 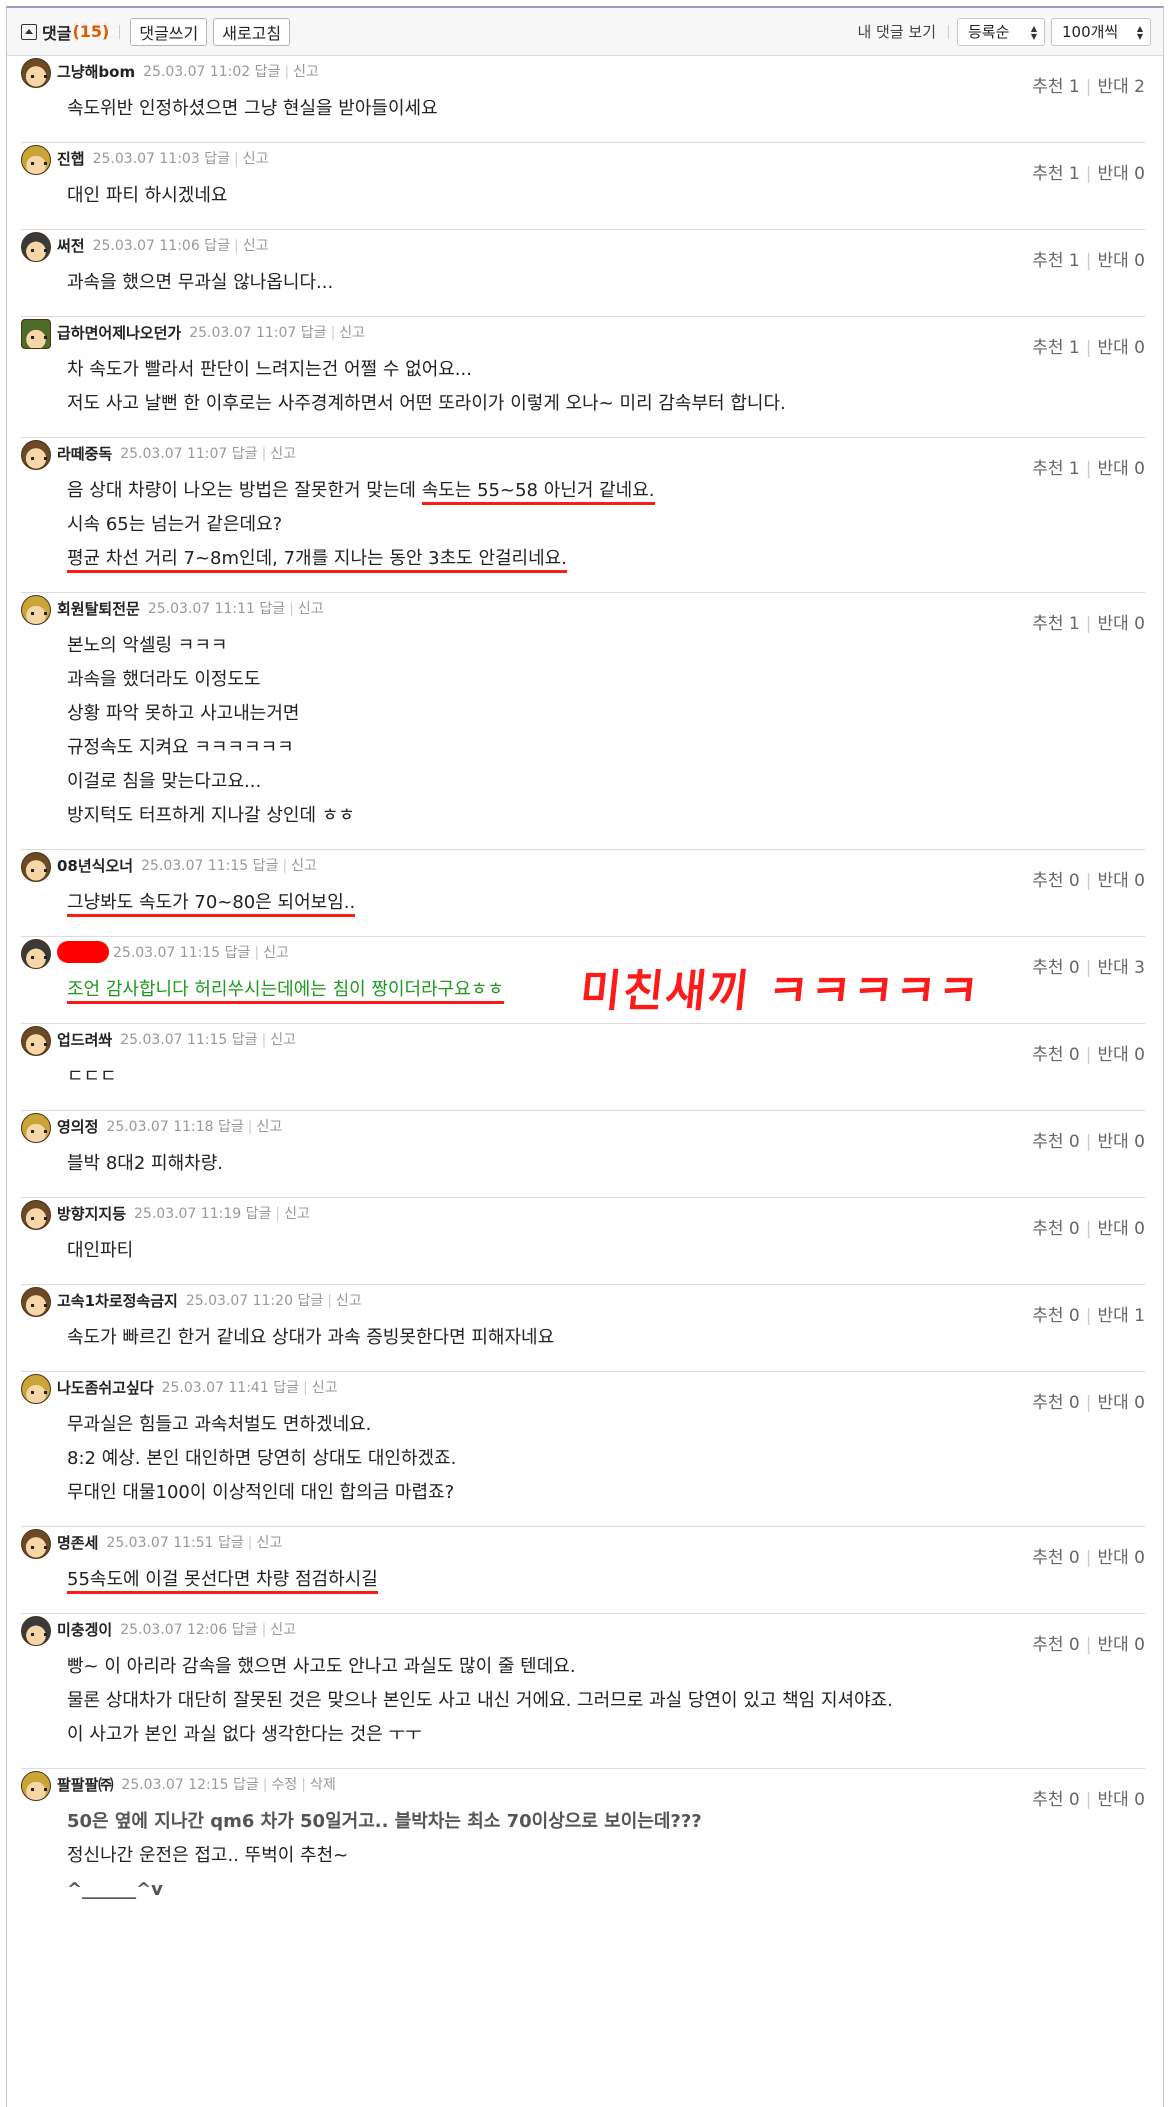 What do you see at coordinates (95, 865) in the screenshot?
I see `comment-author: 08년식오너` at bounding box center [95, 865].